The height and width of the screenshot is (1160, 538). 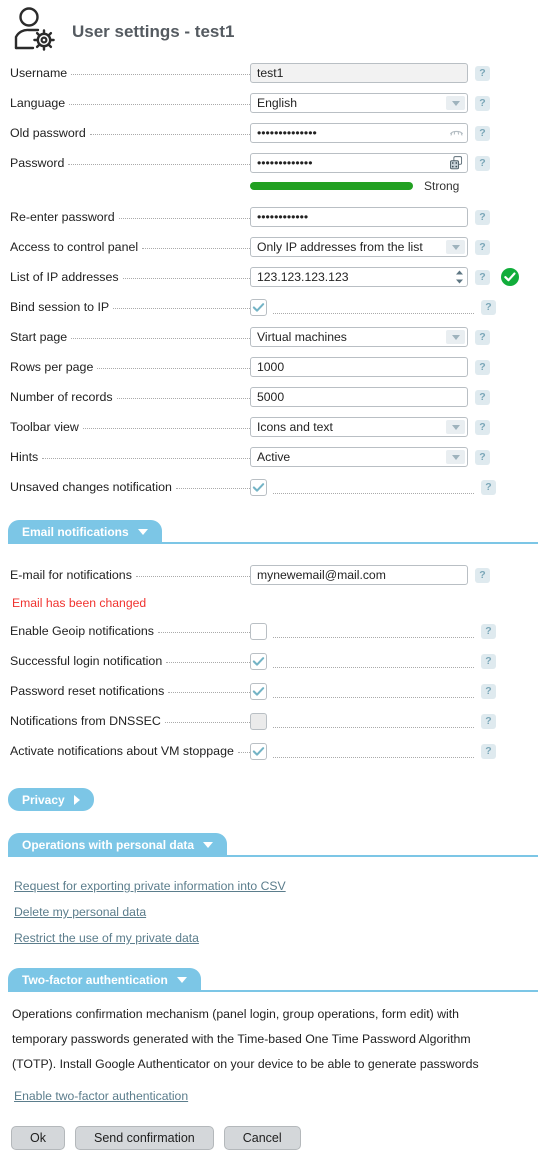 What do you see at coordinates (61, 397) in the screenshot?
I see `label-text: Number of records` at bounding box center [61, 397].